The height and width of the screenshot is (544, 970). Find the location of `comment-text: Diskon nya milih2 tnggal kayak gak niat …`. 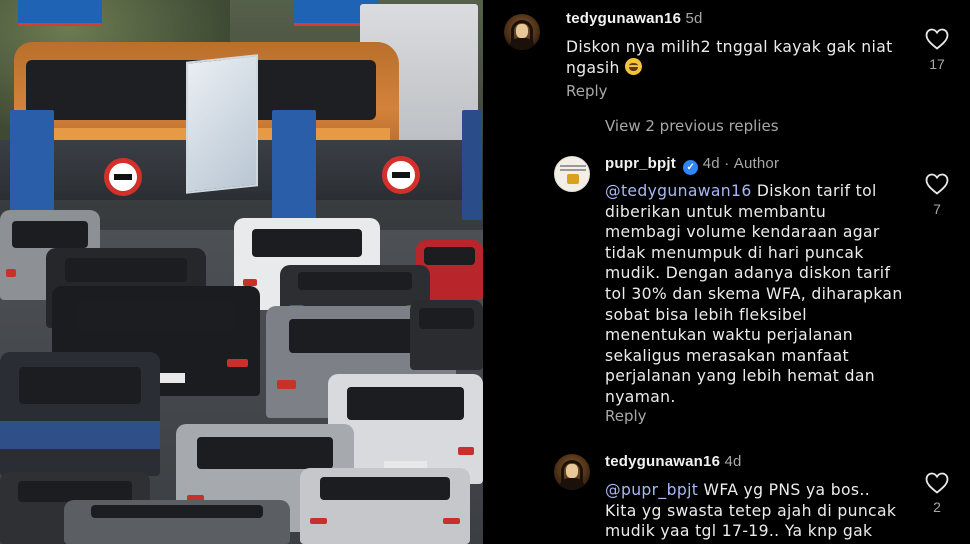

comment-text: Diskon nya milih2 tnggal kayak gak niat … is located at coordinates (731, 57).